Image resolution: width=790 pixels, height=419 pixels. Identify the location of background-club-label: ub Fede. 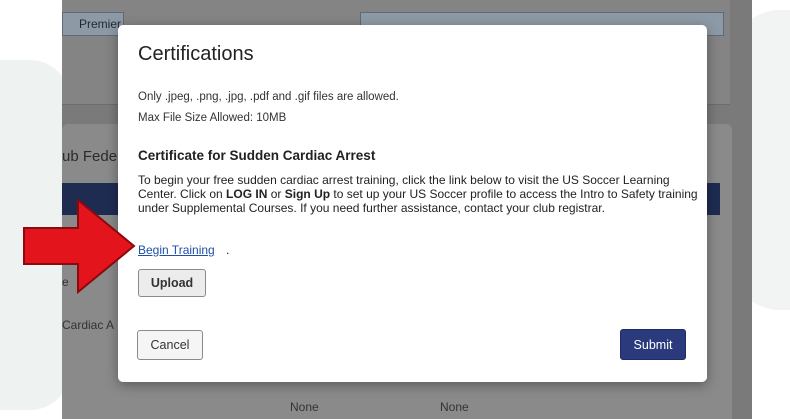
(90, 156).